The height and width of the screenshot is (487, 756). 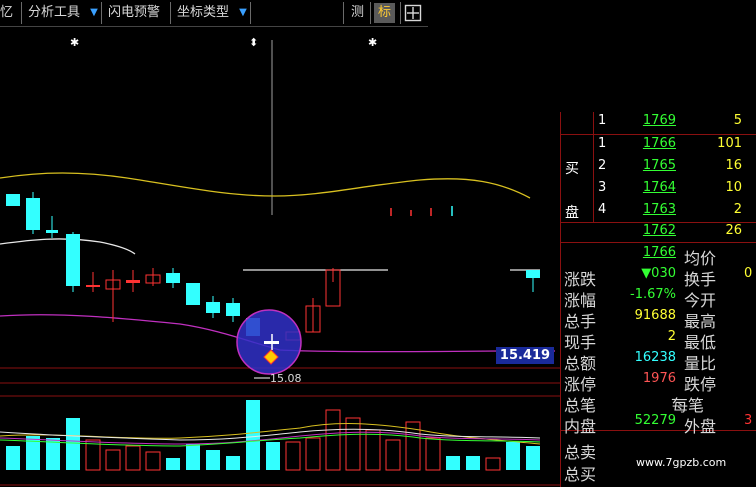 I want to click on low-price-label: 15.08, so click(x=286, y=378).